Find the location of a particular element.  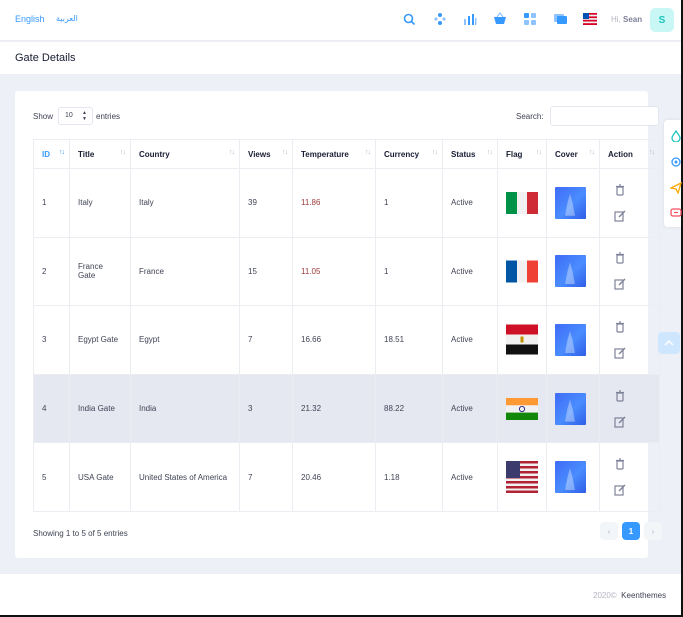

column-header-title: Title ↑↓ is located at coordinates (100, 154).